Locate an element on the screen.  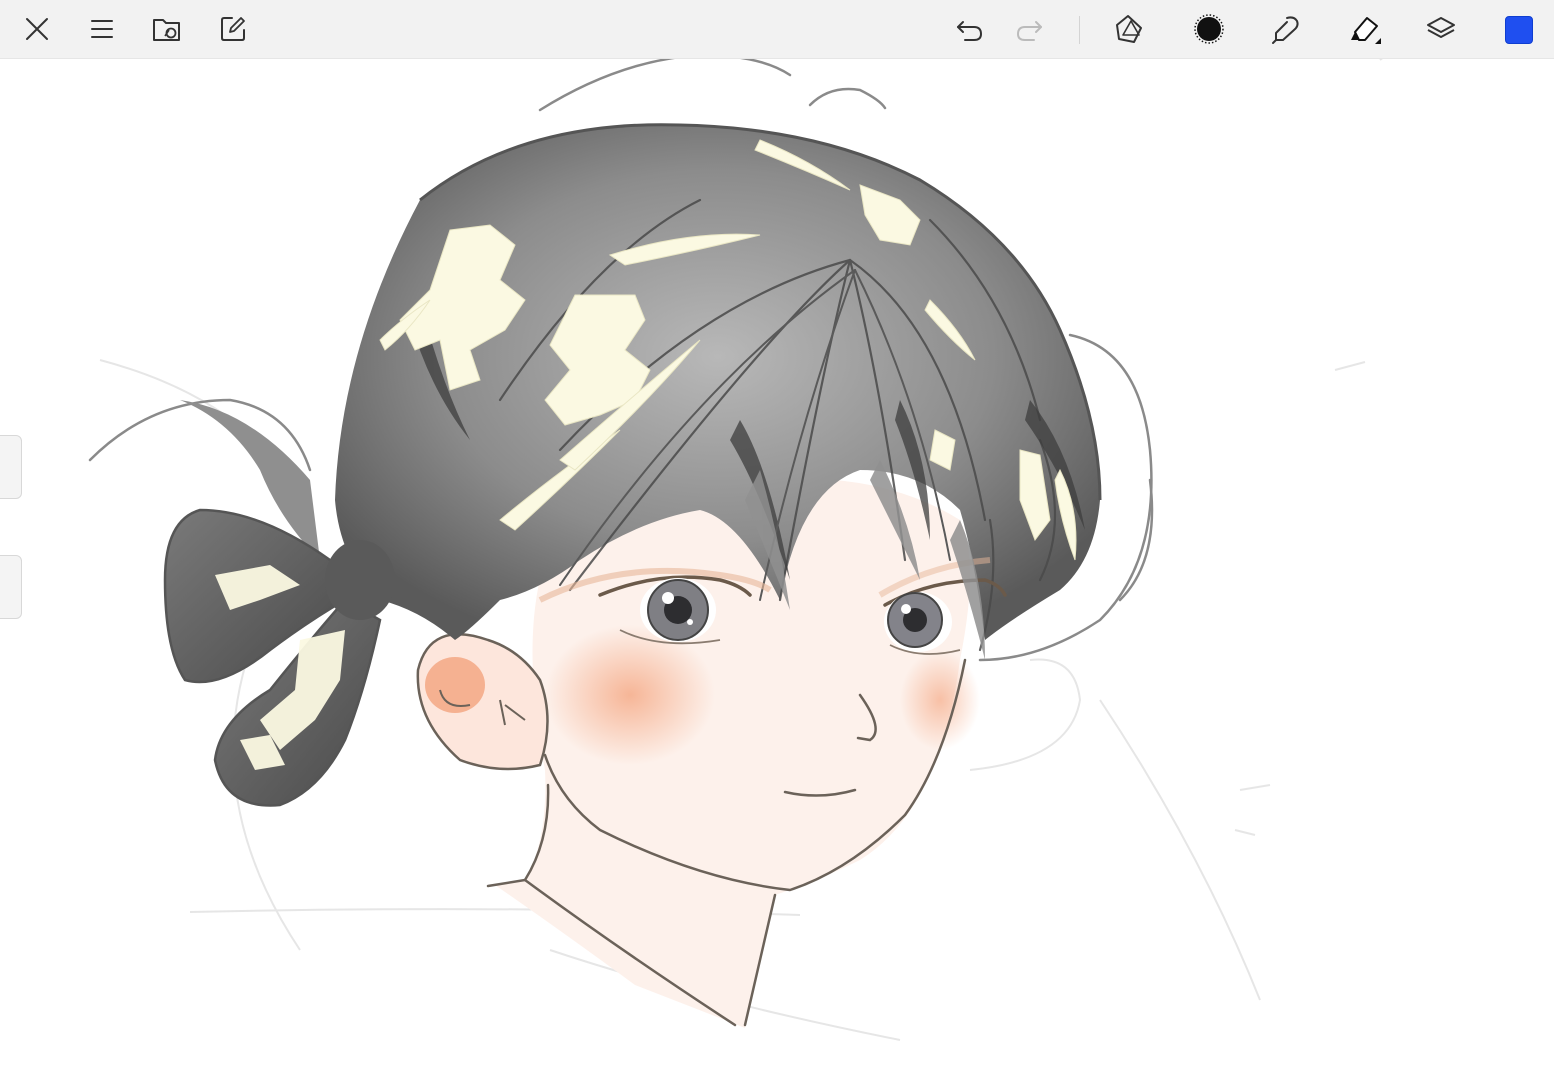
eraser-icon is located at coordinates (1366, 30).